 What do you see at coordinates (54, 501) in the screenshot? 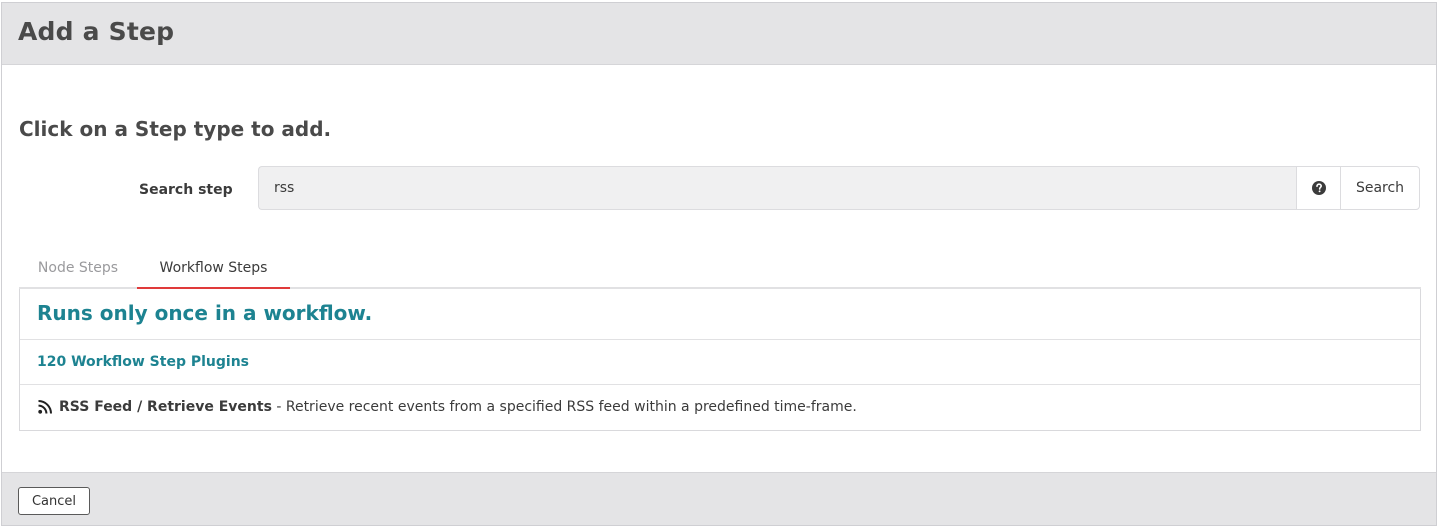
I see `cancel-button: Cancel` at bounding box center [54, 501].